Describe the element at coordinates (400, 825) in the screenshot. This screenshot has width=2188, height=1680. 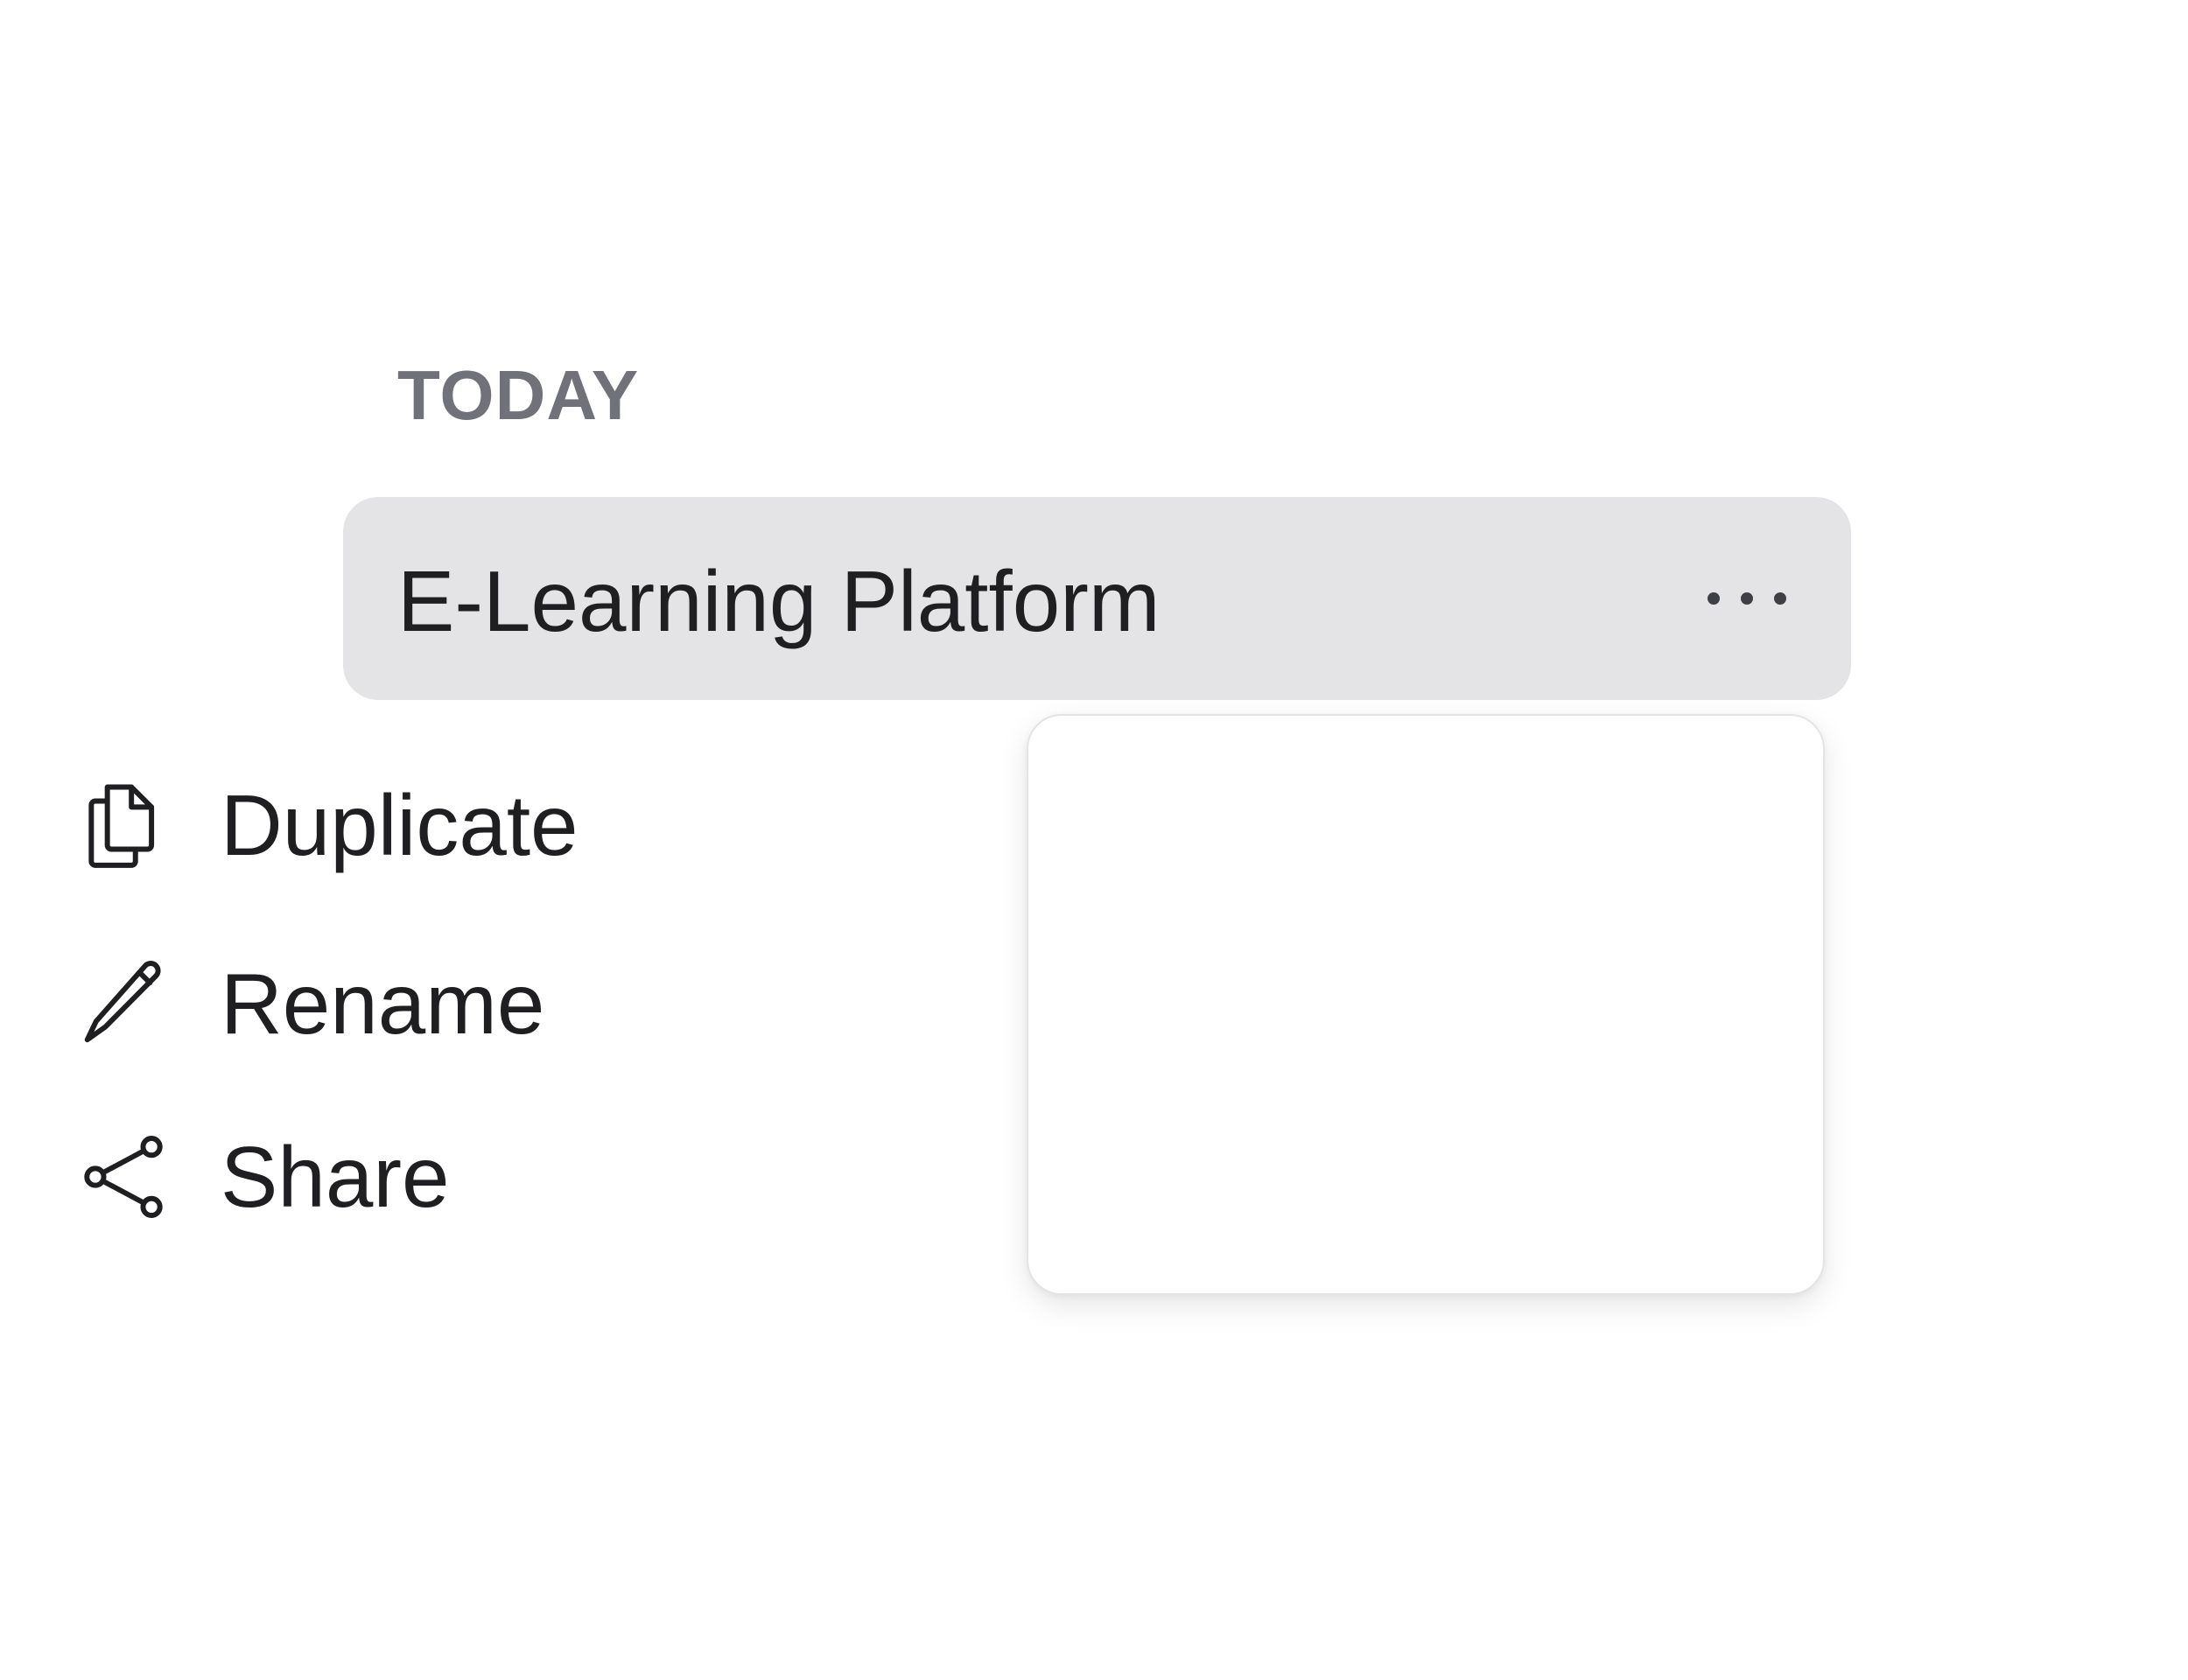
I see `menu-item-duplicate-label: Duplicate` at that location.